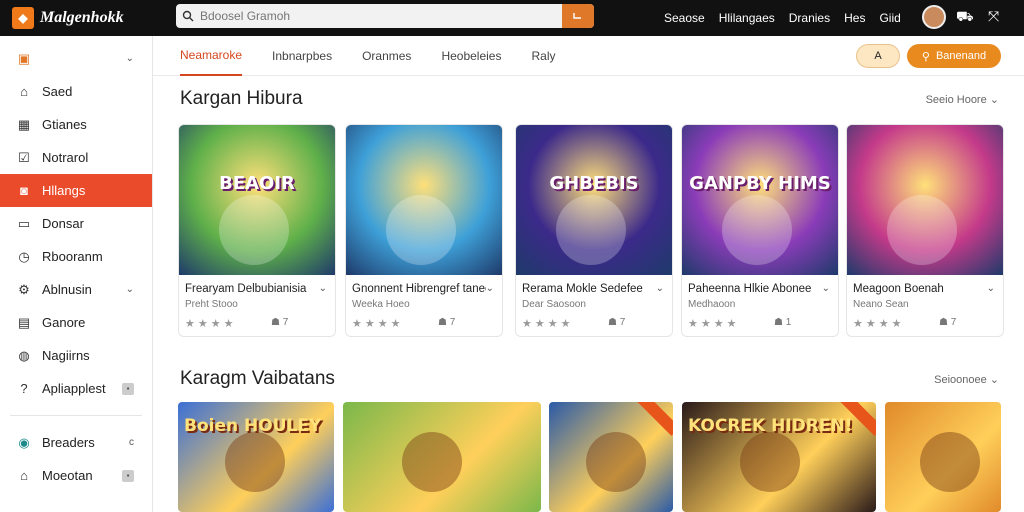  Describe the element at coordinates (747, 18) in the screenshot. I see `topnav-link-2: Hlilangaes` at that location.